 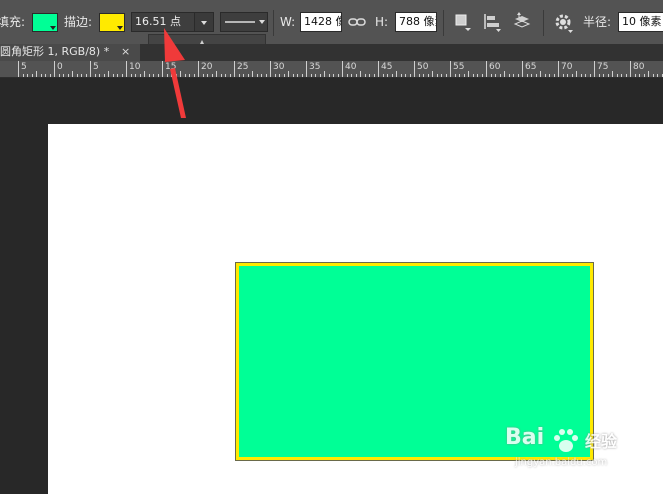 I want to click on fill-color-swatch, so click(x=45, y=22).